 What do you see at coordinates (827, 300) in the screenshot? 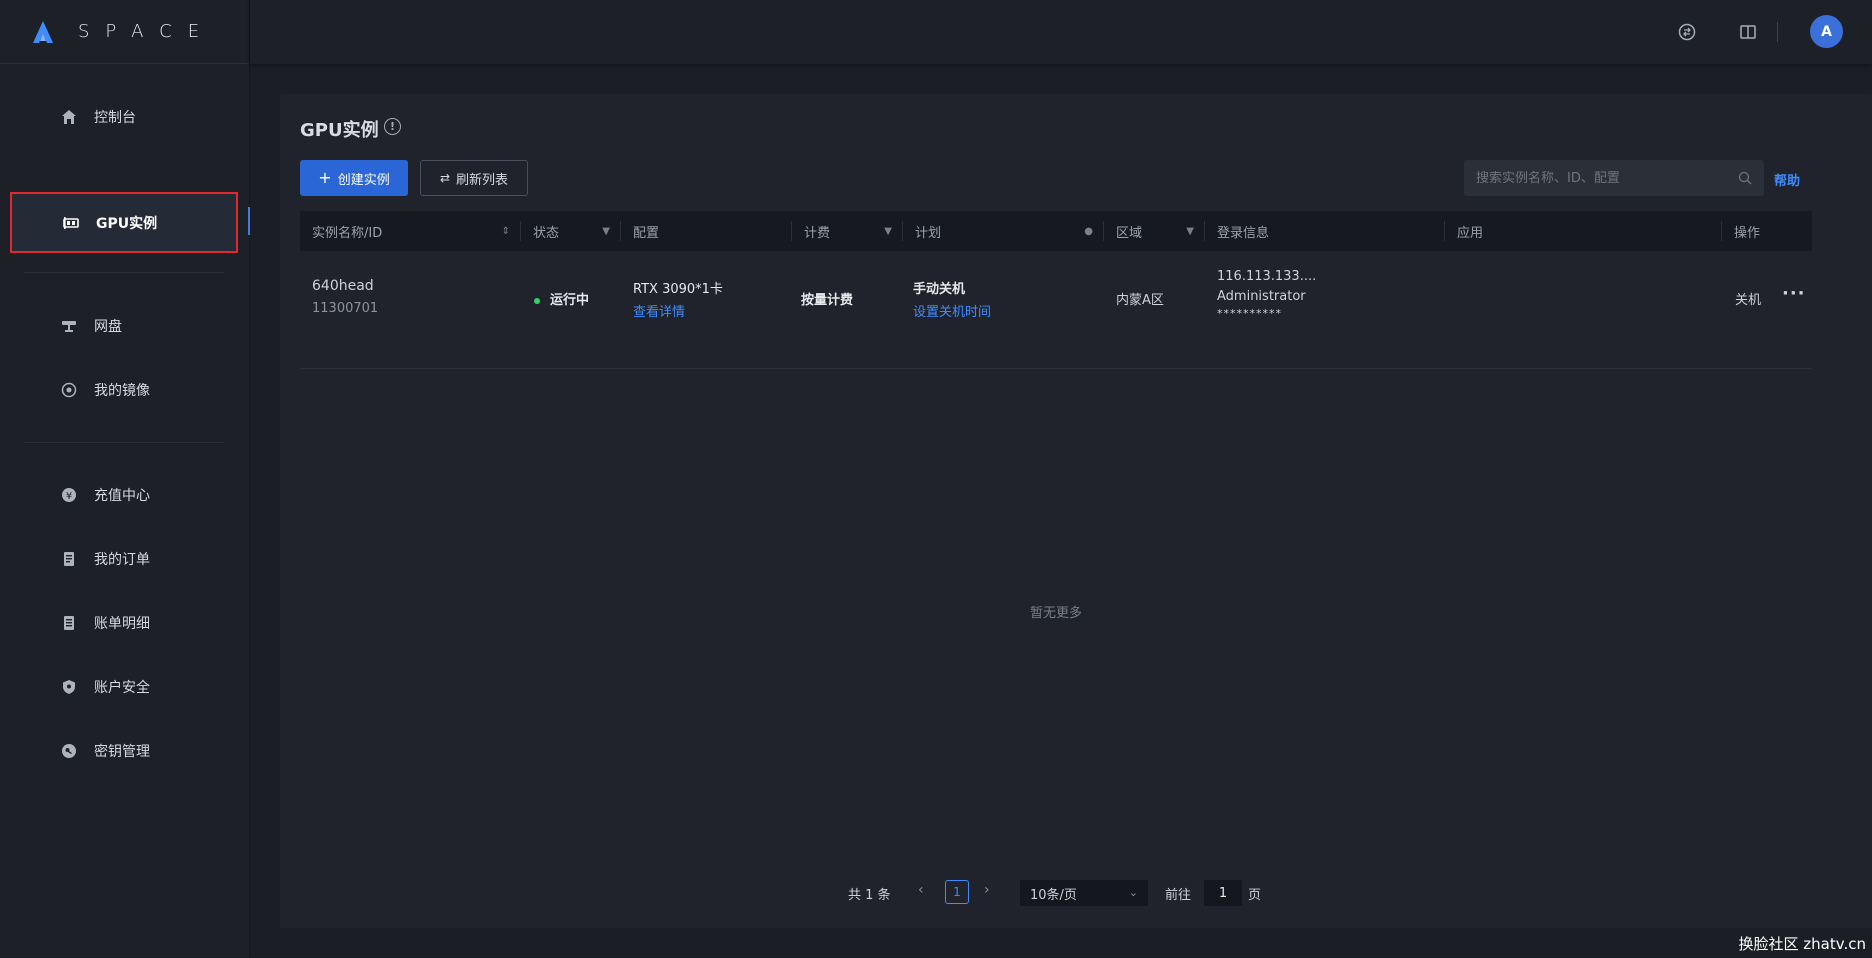
I see `billing-value: 按量计费` at bounding box center [827, 300].